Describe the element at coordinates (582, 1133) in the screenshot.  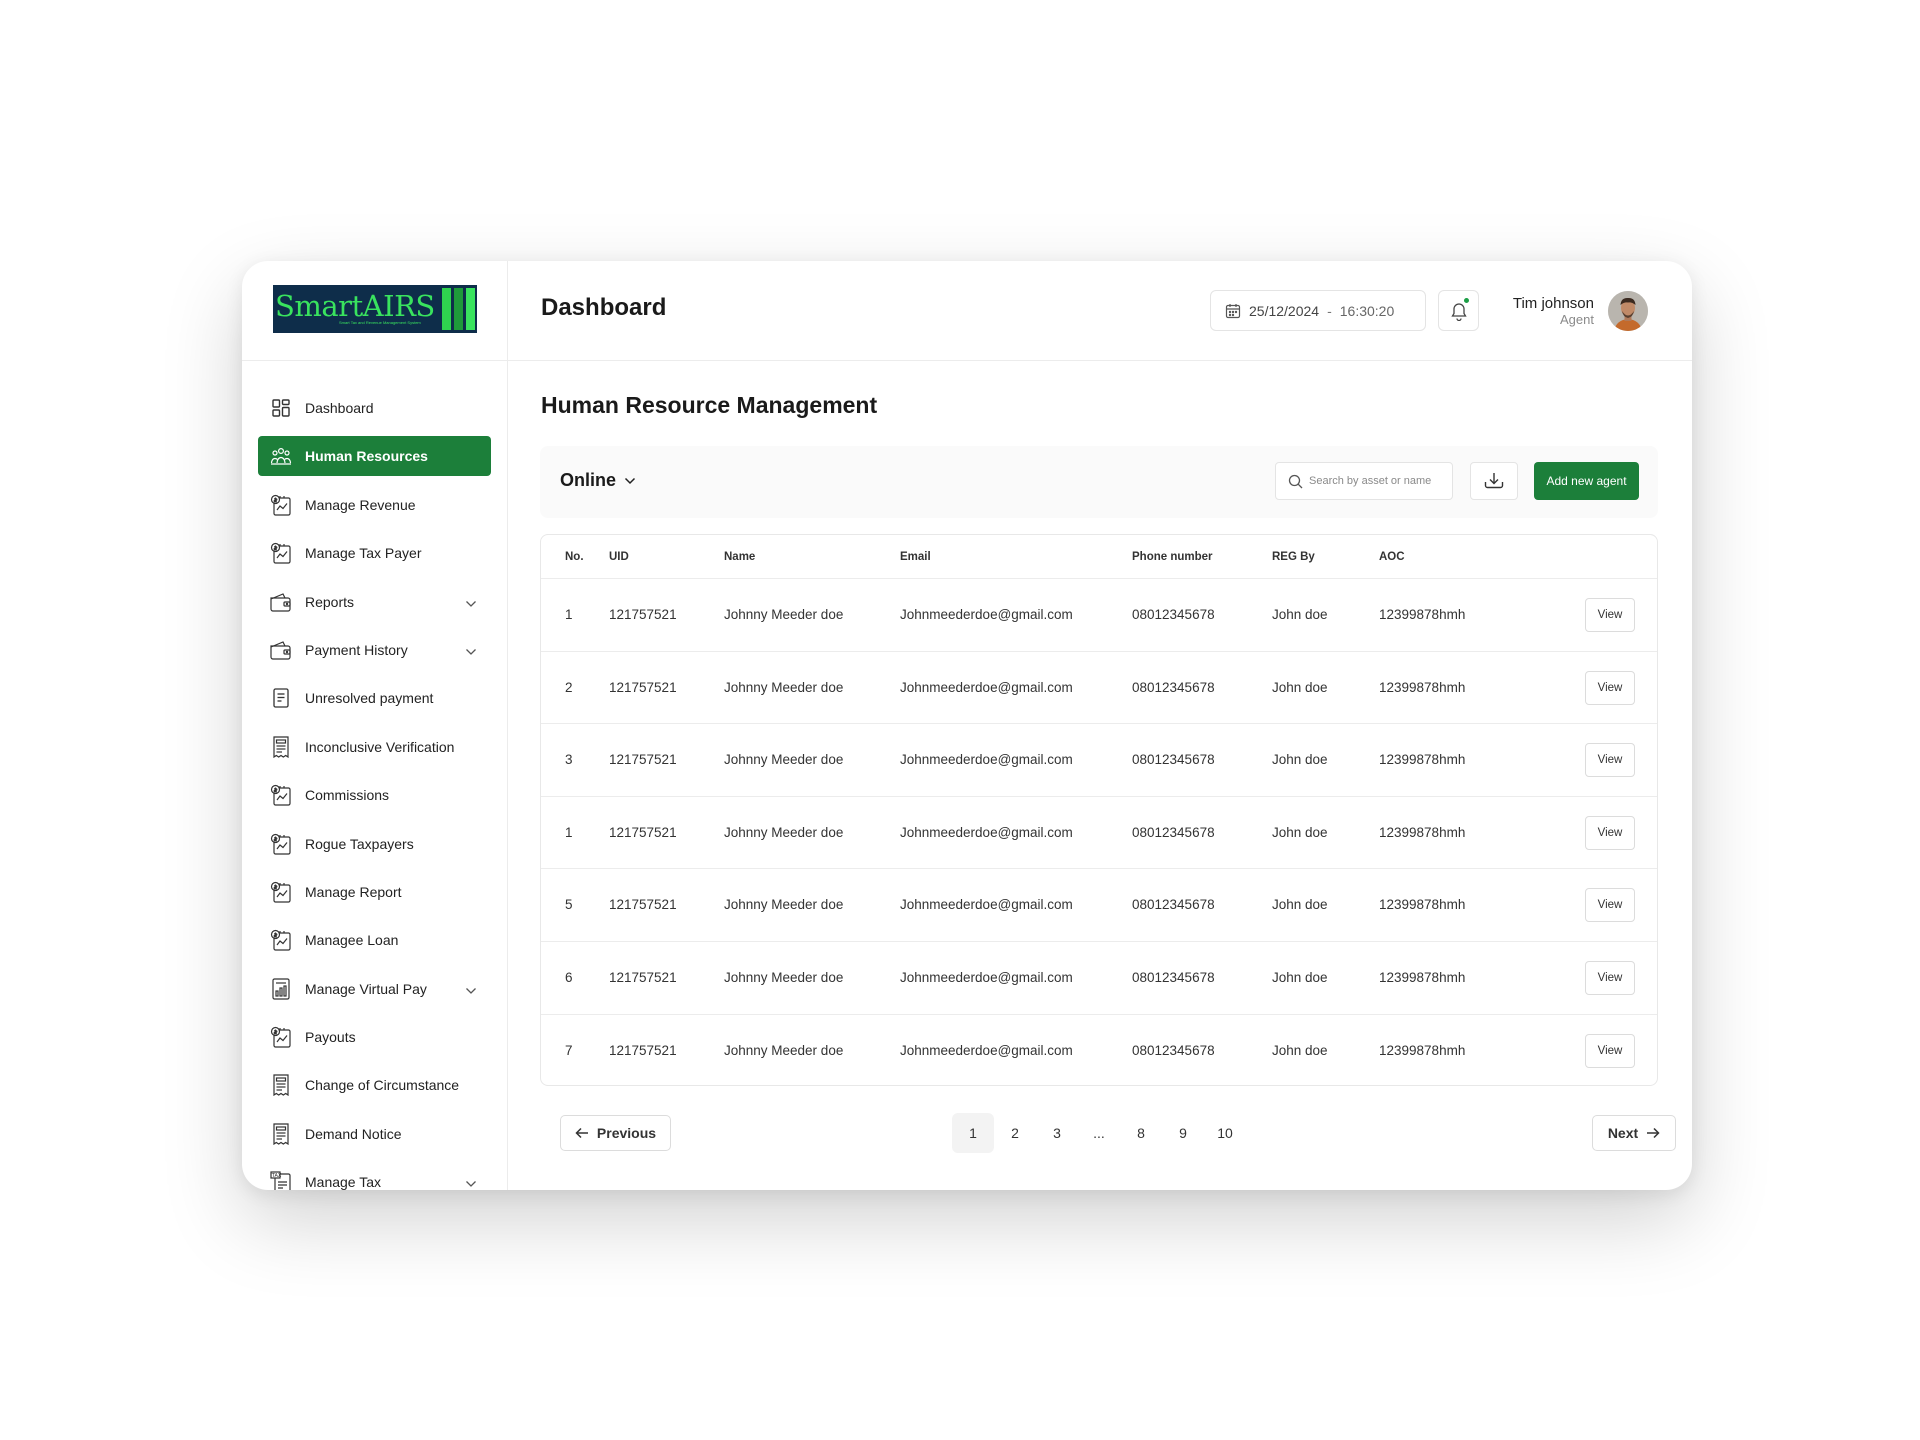
I see `arrow-left-icon` at that location.